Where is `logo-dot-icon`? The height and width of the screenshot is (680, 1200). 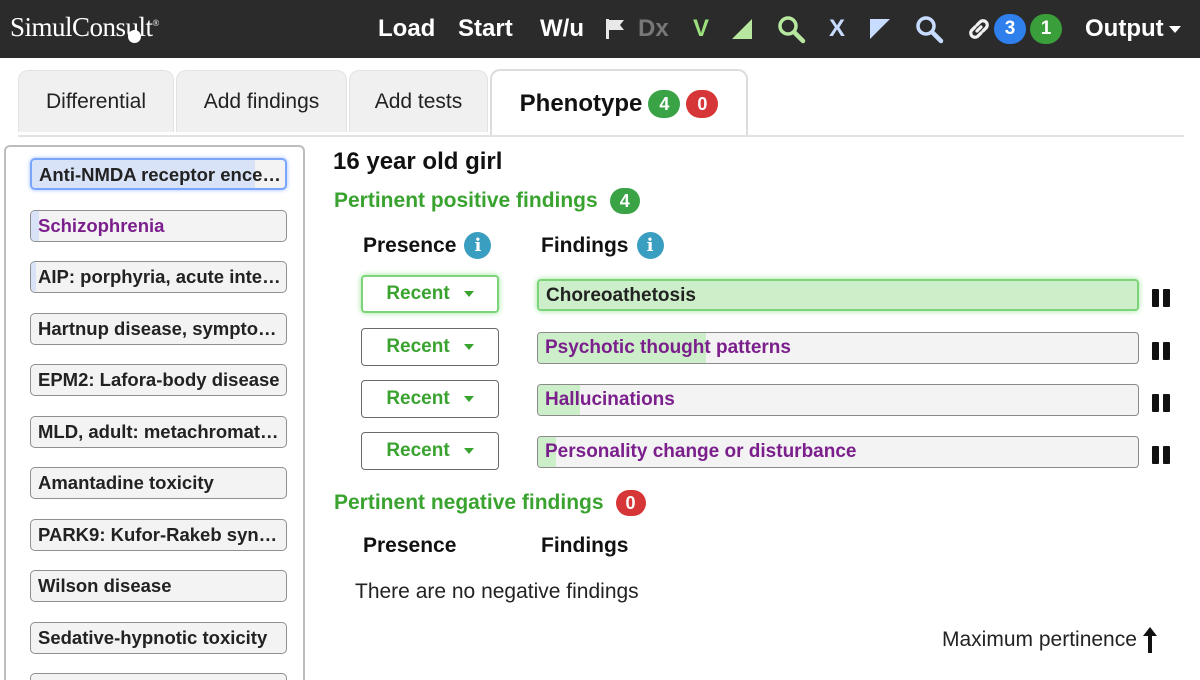 logo-dot-icon is located at coordinates (134, 36).